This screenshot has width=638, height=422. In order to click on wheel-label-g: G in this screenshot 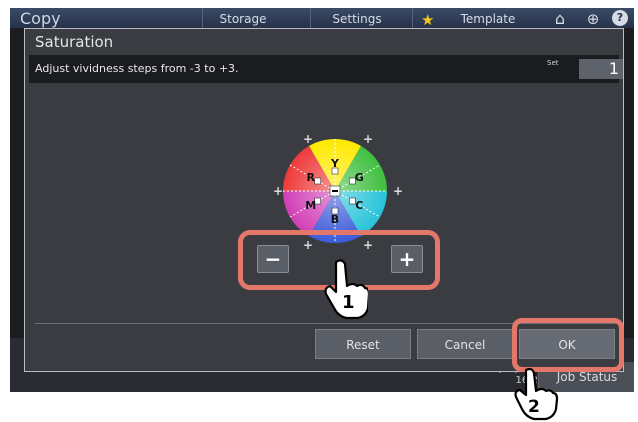, I will do `click(359, 177)`.